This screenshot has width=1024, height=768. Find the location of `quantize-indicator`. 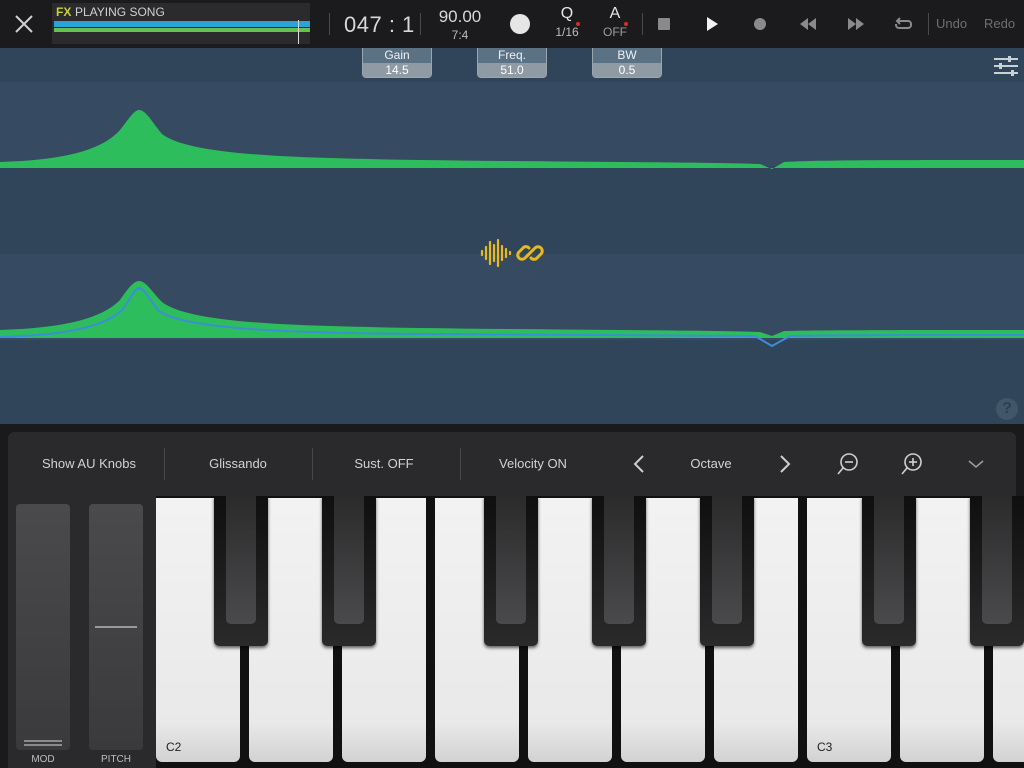

quantize-indicator is located at coordinates (578, 24).